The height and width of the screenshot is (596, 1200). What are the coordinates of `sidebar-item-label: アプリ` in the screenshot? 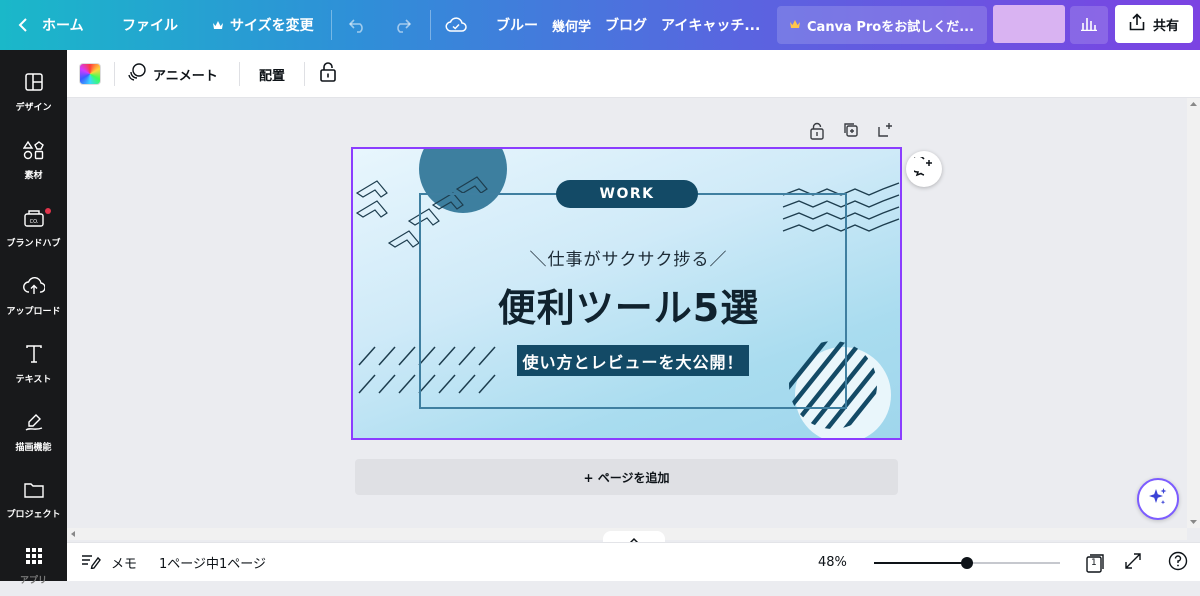 It's located at (33, 580).